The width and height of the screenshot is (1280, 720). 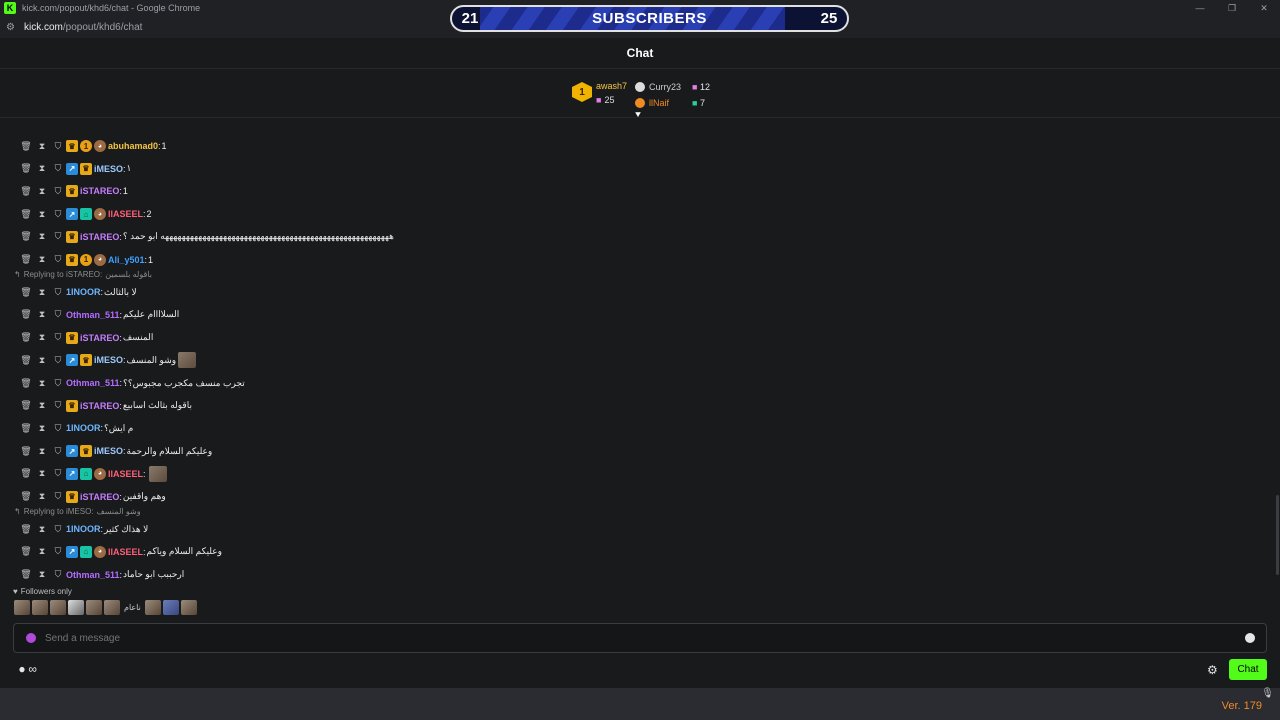 I want to click on chat-message: 🗑 ⧗ ⛉ 1INOOR: م ايش؟, so click(x=75, y=428).